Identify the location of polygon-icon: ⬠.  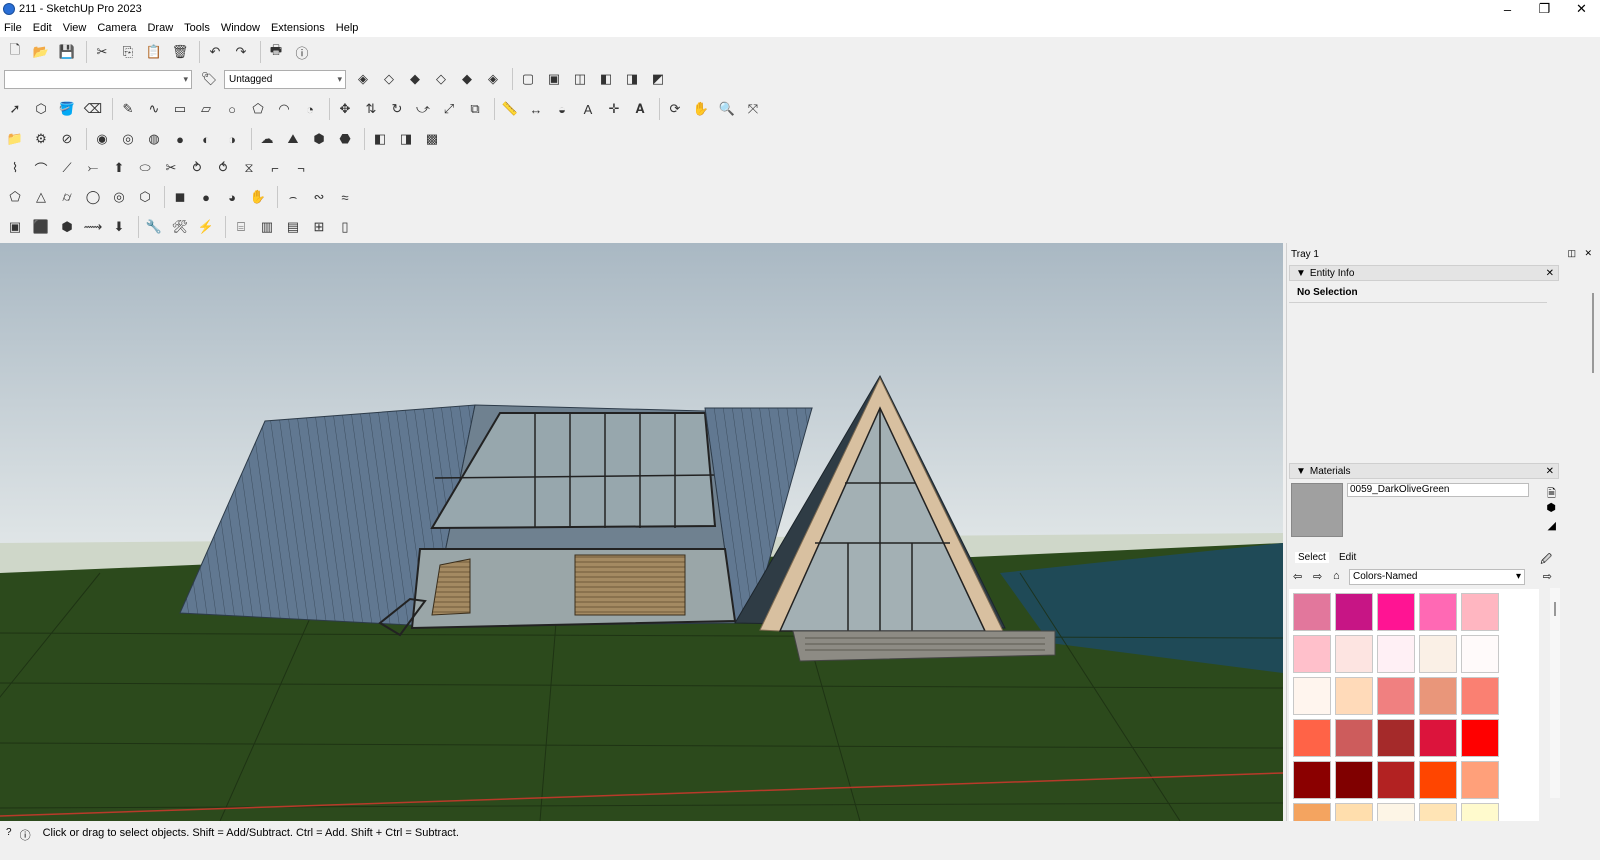
(258, 109).